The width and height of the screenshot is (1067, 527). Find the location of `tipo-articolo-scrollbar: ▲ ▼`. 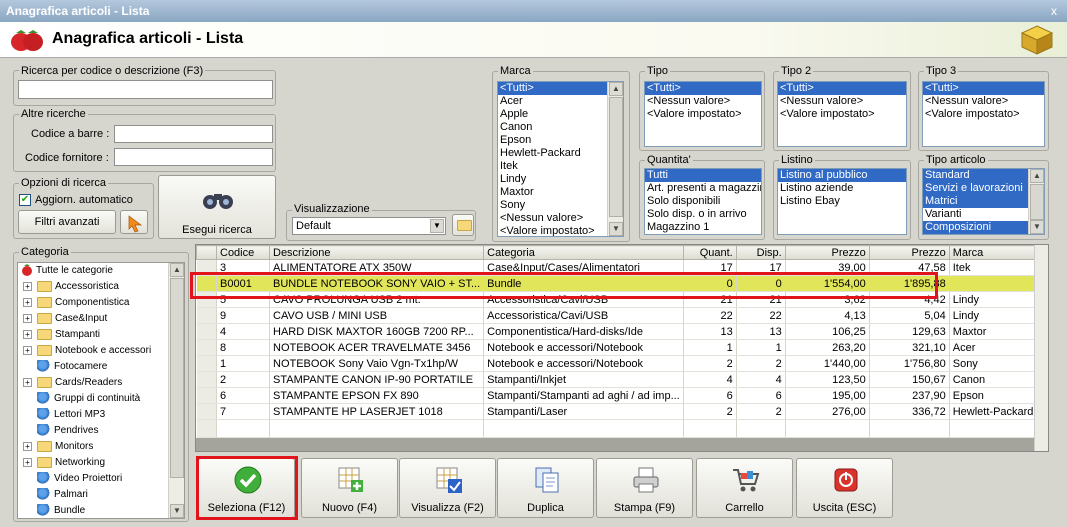

tipo-articolo-scrollbar: ▲ ▼ is located at coordinates (1036, 201).